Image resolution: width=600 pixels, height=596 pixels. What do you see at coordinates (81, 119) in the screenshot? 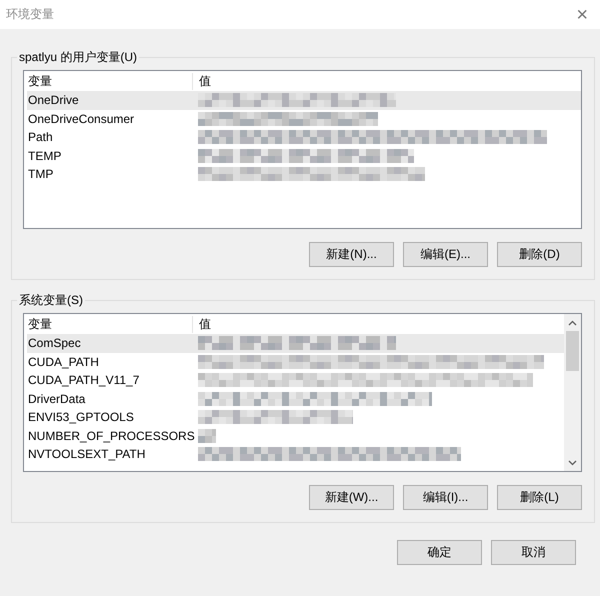
I see `variable-name: OneDriveConsumer` at bounding box center [81, 119].